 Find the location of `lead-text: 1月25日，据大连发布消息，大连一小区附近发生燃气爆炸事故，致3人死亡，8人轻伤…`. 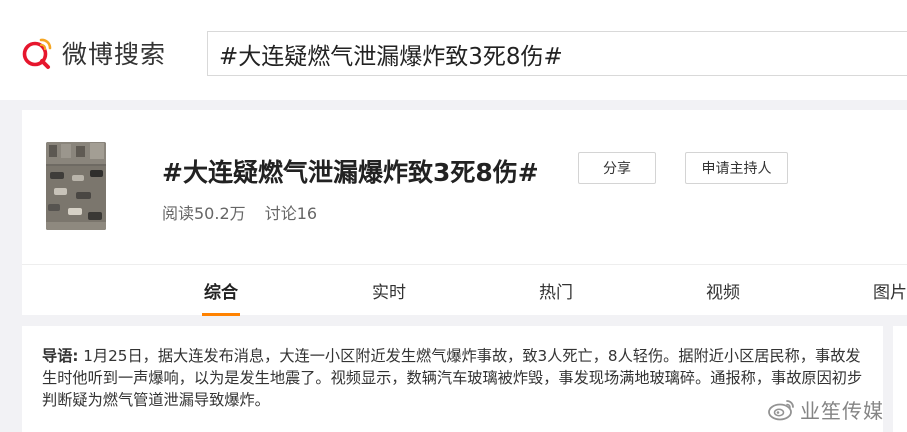

lead-text: 1月25日，据大连发布消息，大连一小区附近发生燃气爆炸事故，致3人死亡，8人轻伤… is located at coordinates (452, 378).